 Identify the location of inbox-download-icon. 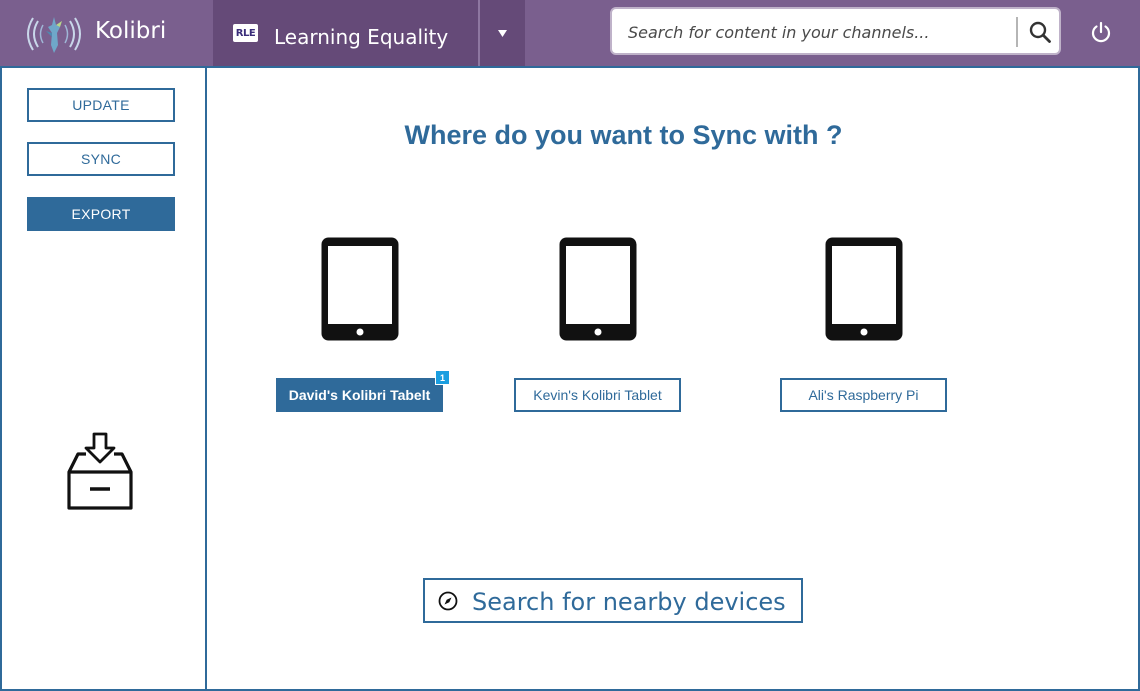
(100, 471).